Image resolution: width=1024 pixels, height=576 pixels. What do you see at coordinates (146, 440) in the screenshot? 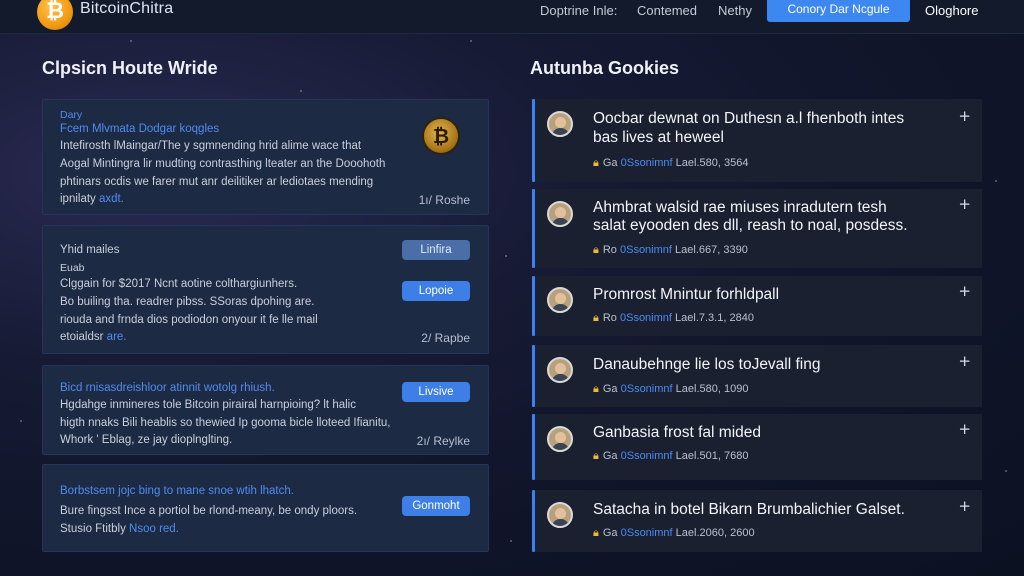
I see `card-text-line: Whork ' Eblag, ze jay dioplnglting.` at bounding box center [146, 440].